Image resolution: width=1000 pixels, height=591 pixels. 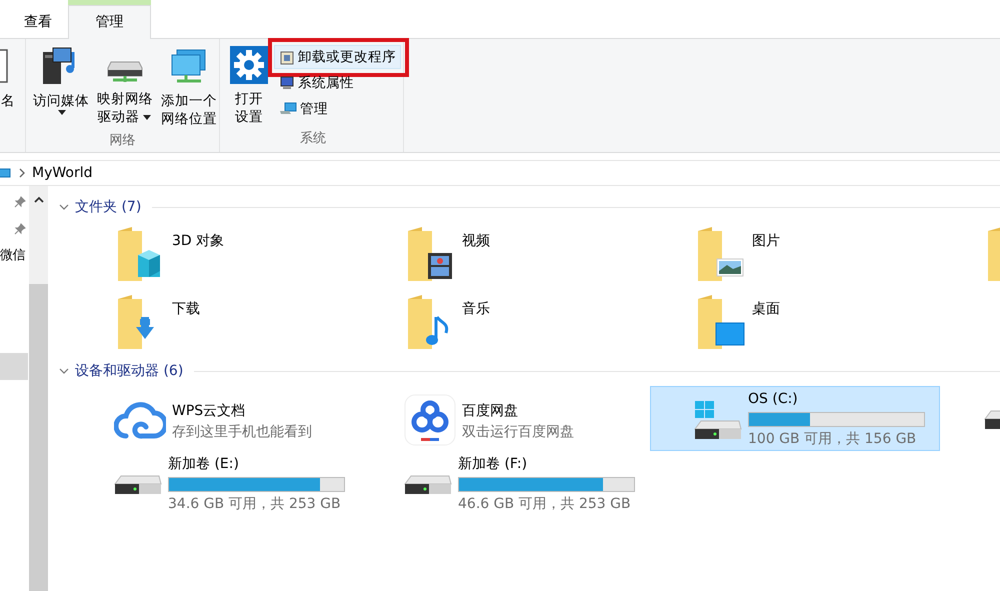 I want to click on ribbon-tab: 查看, so click(x=38, y=21).